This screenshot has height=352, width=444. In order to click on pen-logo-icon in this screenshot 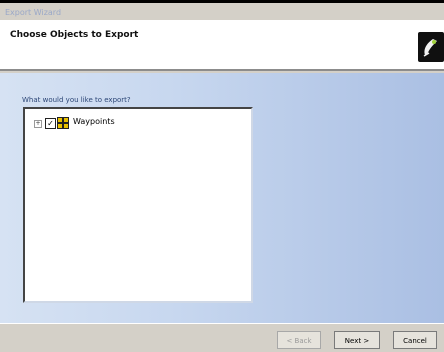, I will do `click(431, 47)`.